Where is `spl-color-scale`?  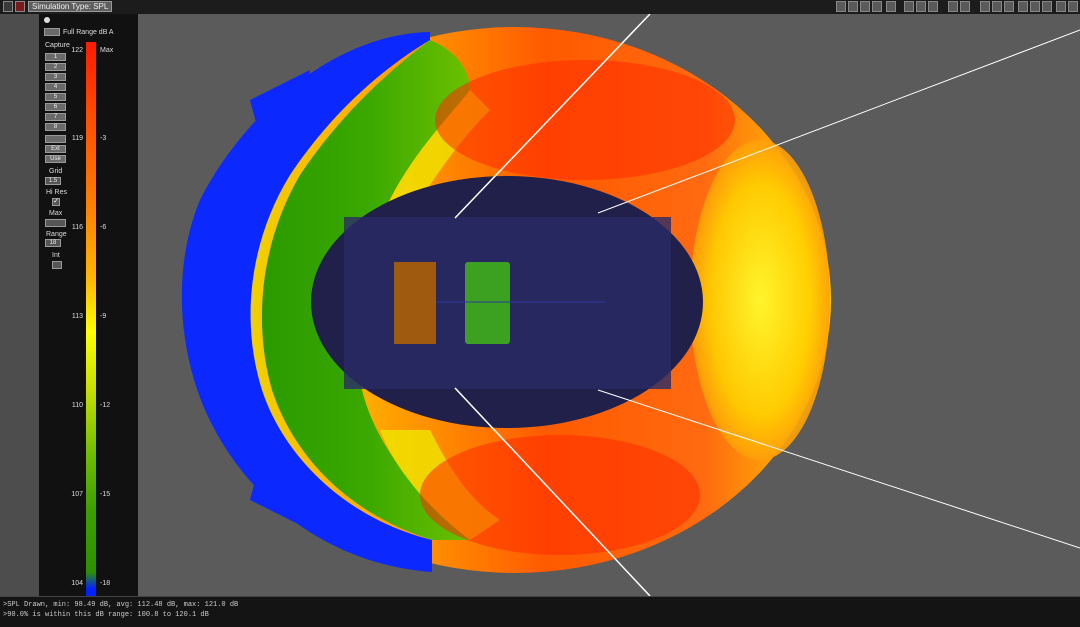
spl-color-scale is located at coordinates (91, 321).